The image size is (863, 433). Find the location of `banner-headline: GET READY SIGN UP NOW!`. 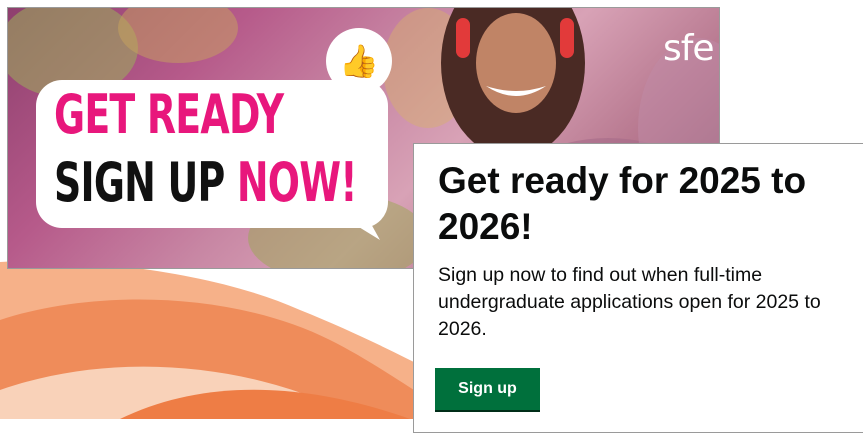

banner-headline: GET READY SIGN UP NOW! is located at coordinates (206, 146).